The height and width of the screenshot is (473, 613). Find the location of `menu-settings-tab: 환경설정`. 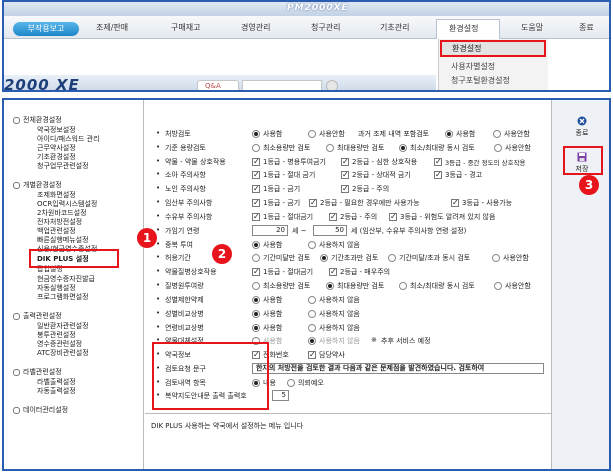

menu-settings-tab: 환경설정 is located at coordinates (468, 29).